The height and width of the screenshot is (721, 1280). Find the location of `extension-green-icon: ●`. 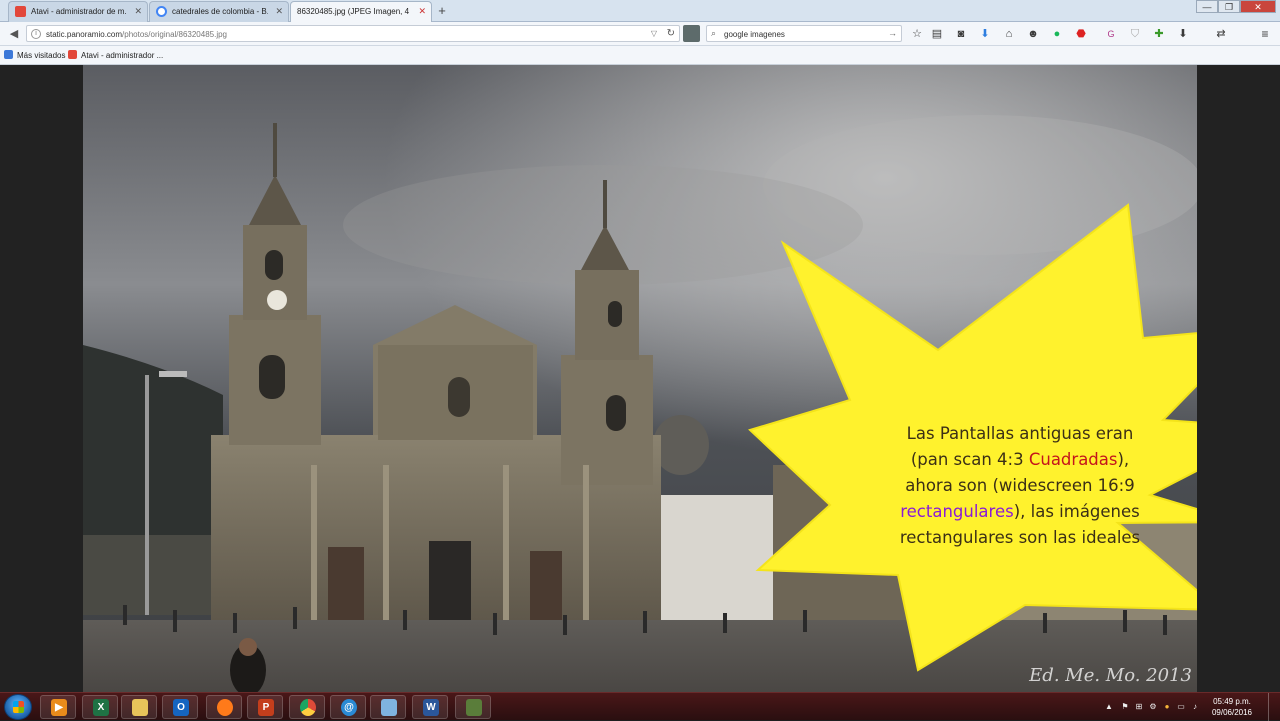

extension-green-icon: ● is located at coordinates (1057, 34).